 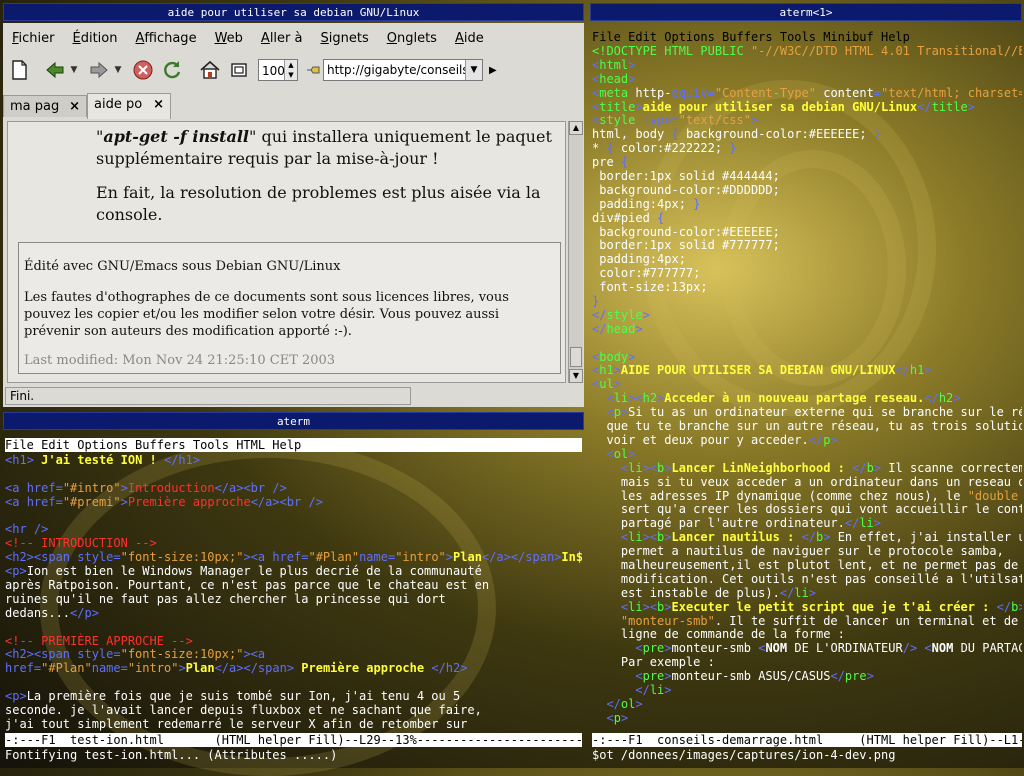 I want to click on site-icon, so click(x=313, y=70).